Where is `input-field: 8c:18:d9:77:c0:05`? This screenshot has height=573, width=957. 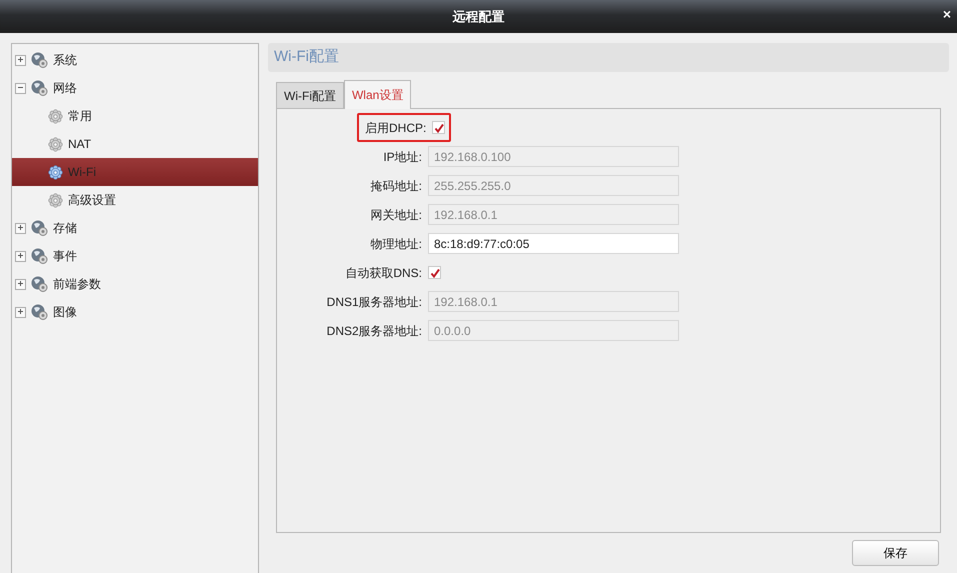 input-field: 8c:18:d9:77:c0:05 is located at coordinates (553, 243).